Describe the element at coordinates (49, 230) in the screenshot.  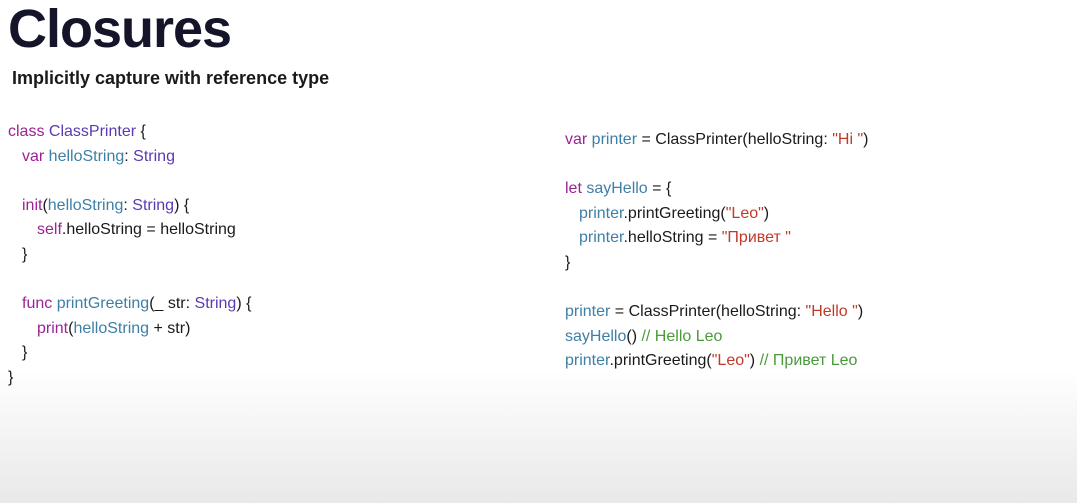
I see `code-token: self` at that location.